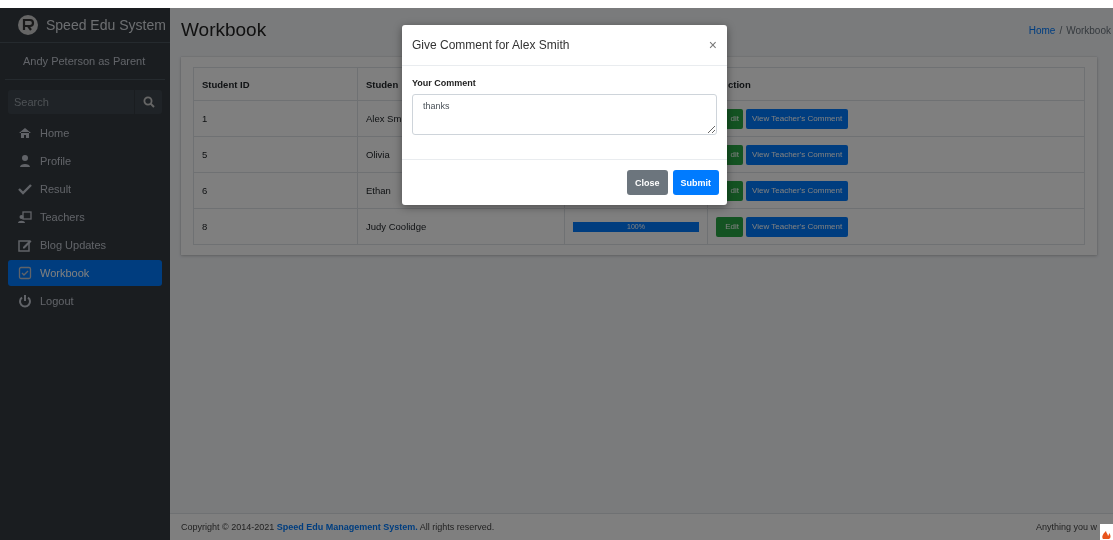  Describe the element at coordinates (729, 226) in the screenshot. I see `edit-button: Edit` at that location.